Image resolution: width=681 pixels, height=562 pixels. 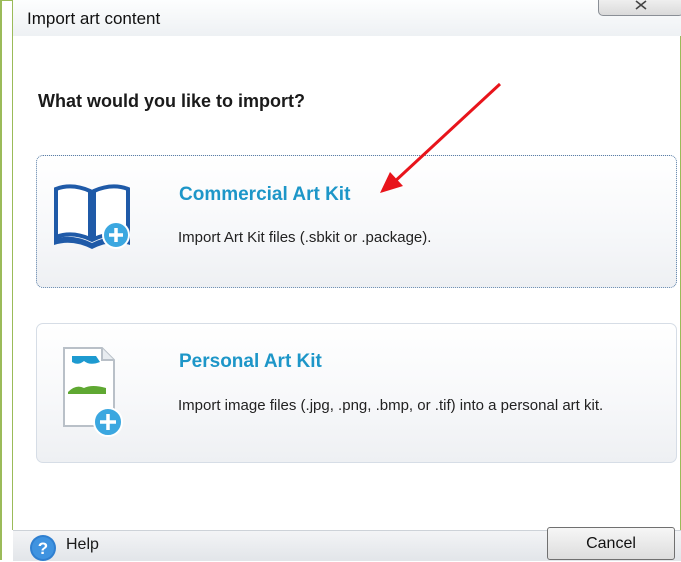 What do you see at coordinates (441, 137) in the screenshot?
I see `red-arrow-annotation` at bounding box center [441, 137].